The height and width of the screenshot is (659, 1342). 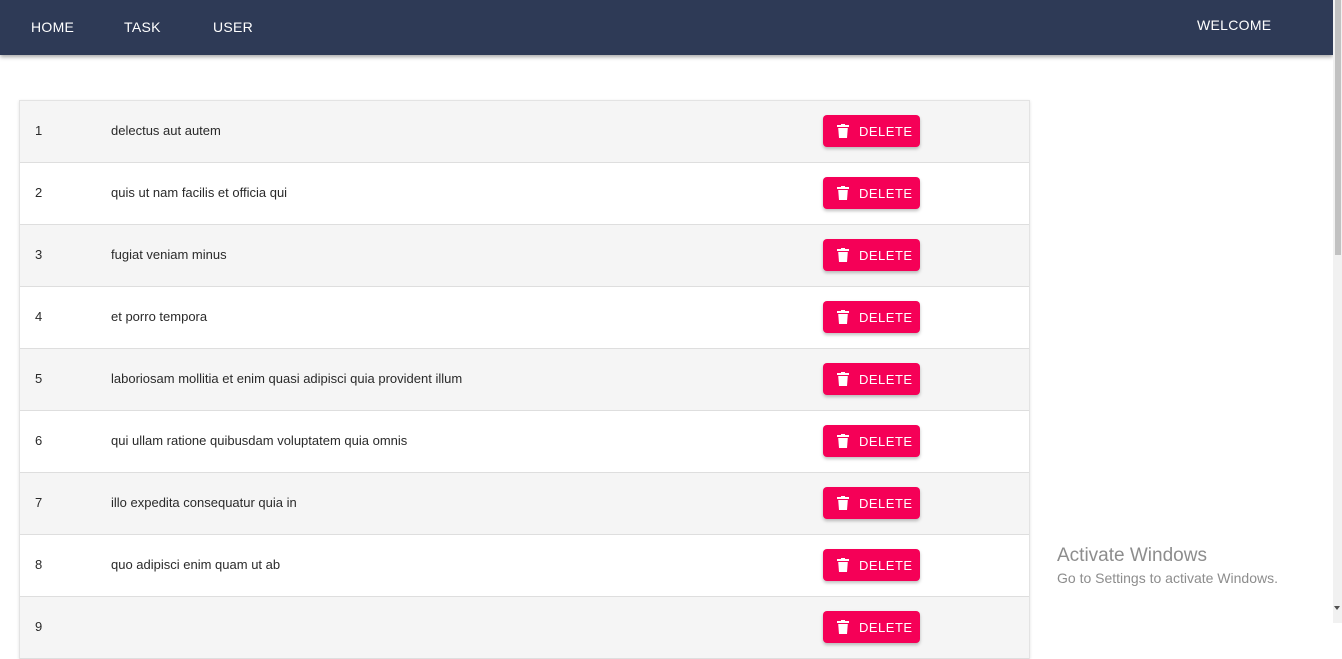 What do you see at coordinates (39, 316) in the screenshot?
I see `task-id: 4` at bounding box center [39, 316].